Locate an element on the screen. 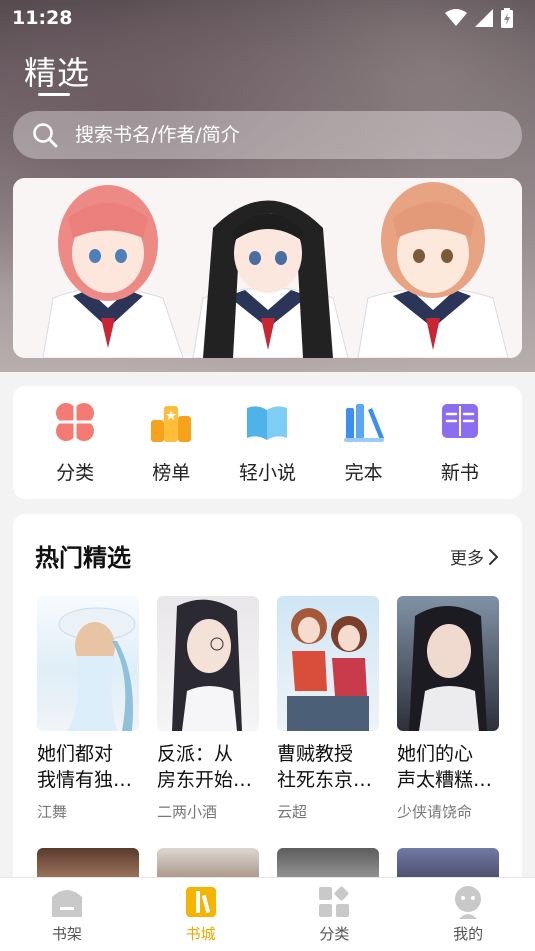  bottom-tab-bar: 书架 书城 分类 我的 is located at coordinates (267, 914).